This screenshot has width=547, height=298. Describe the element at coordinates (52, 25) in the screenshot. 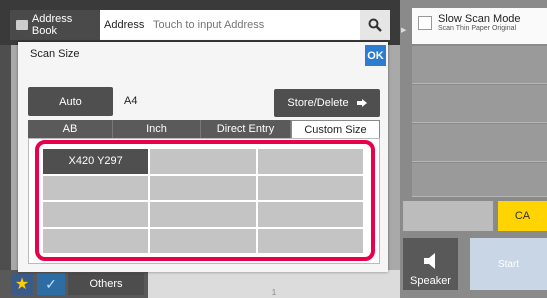

I see `address-book-label: Address Book` at that location.